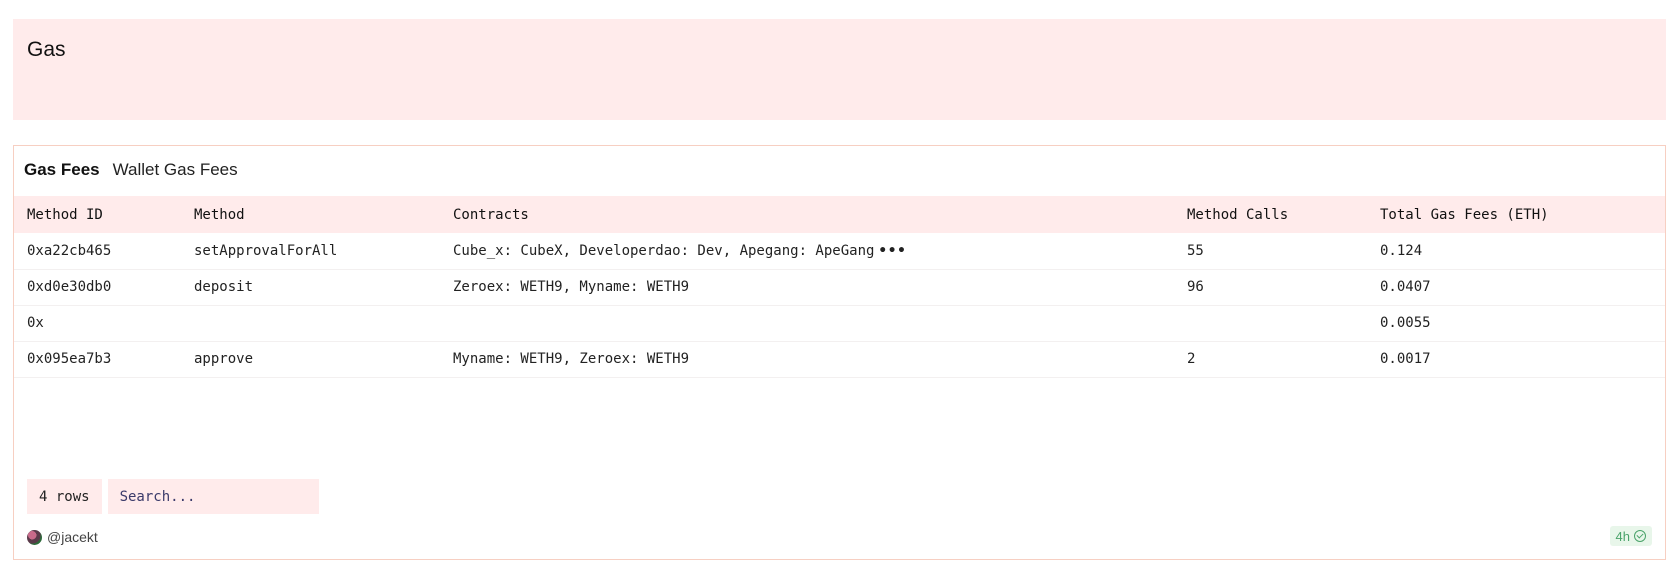  What do you see at coordinates (1270, 214) in the screenshot?
I see `column-header-method-calls: Method Calls` at bounding box center [1270, 214].